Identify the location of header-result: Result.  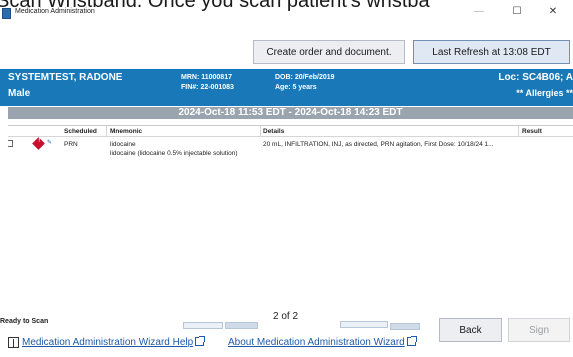
(532, 131).